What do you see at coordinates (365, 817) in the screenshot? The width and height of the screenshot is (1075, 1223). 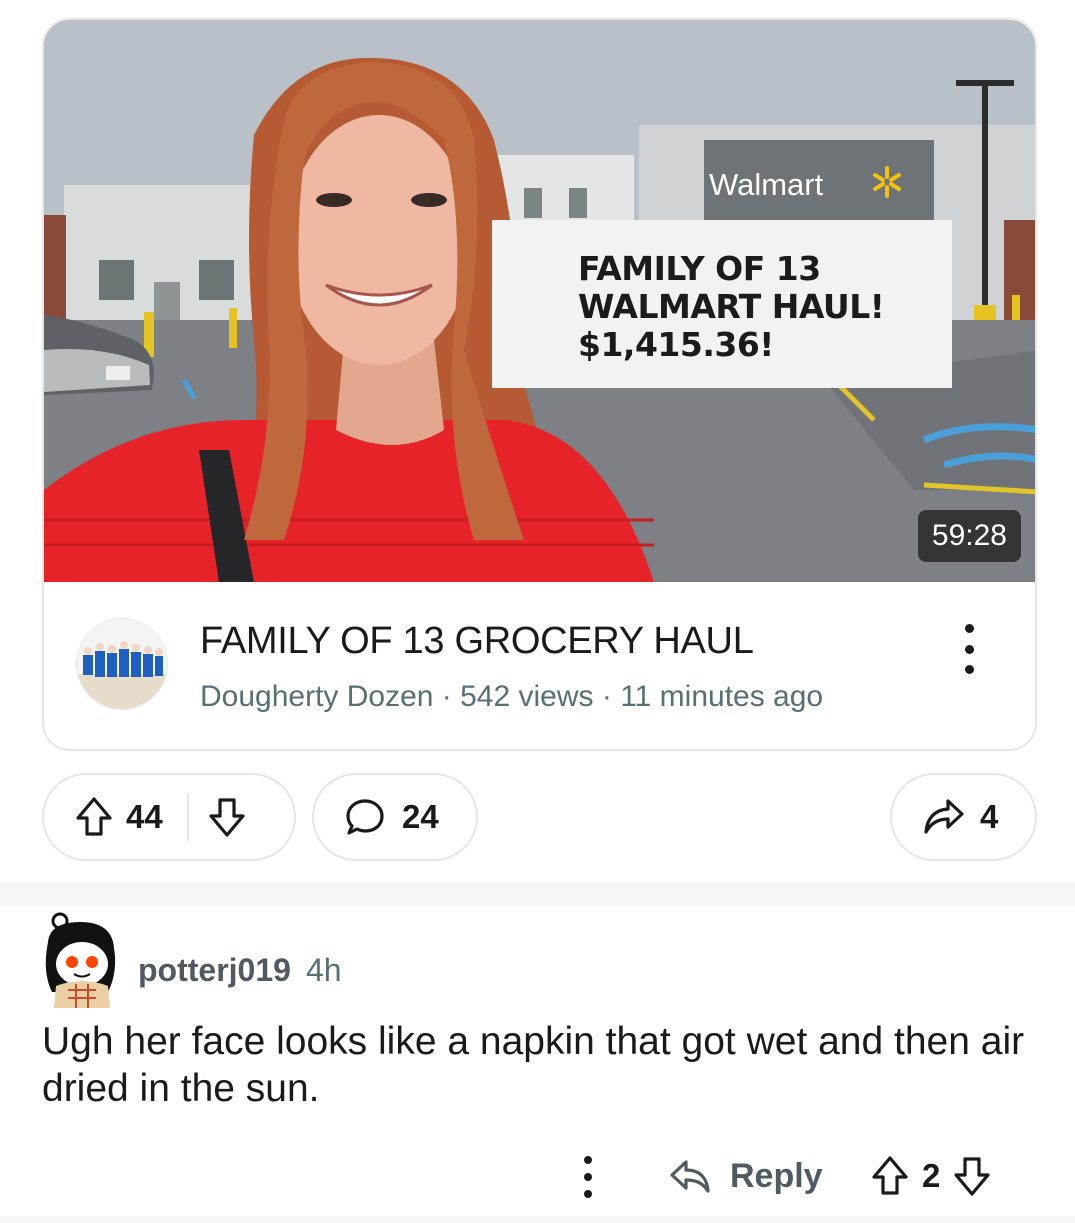 I see `comment-icon` at bounding box center [365, 817].